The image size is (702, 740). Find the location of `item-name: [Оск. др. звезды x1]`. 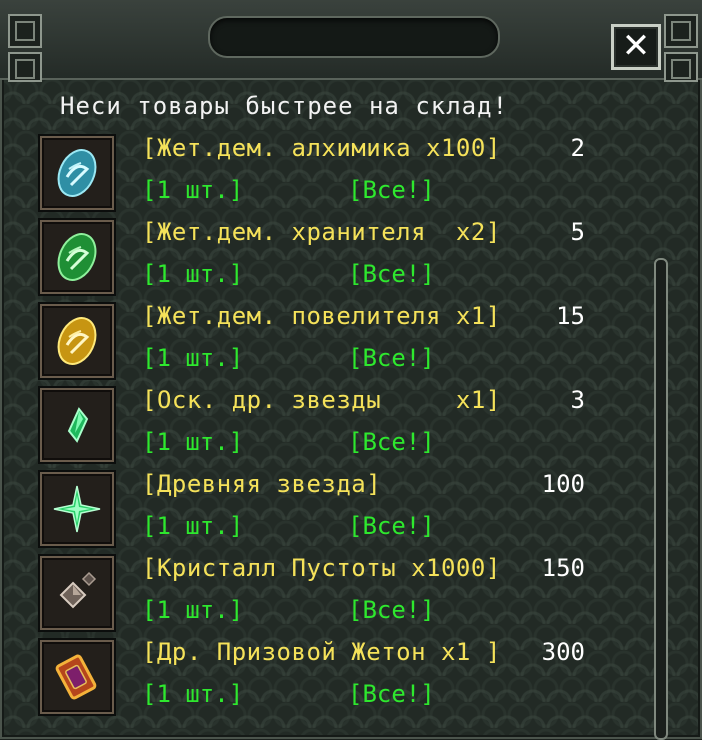

item-name: [Оск. др. звезды x1] is located at coordinates (321, 400).